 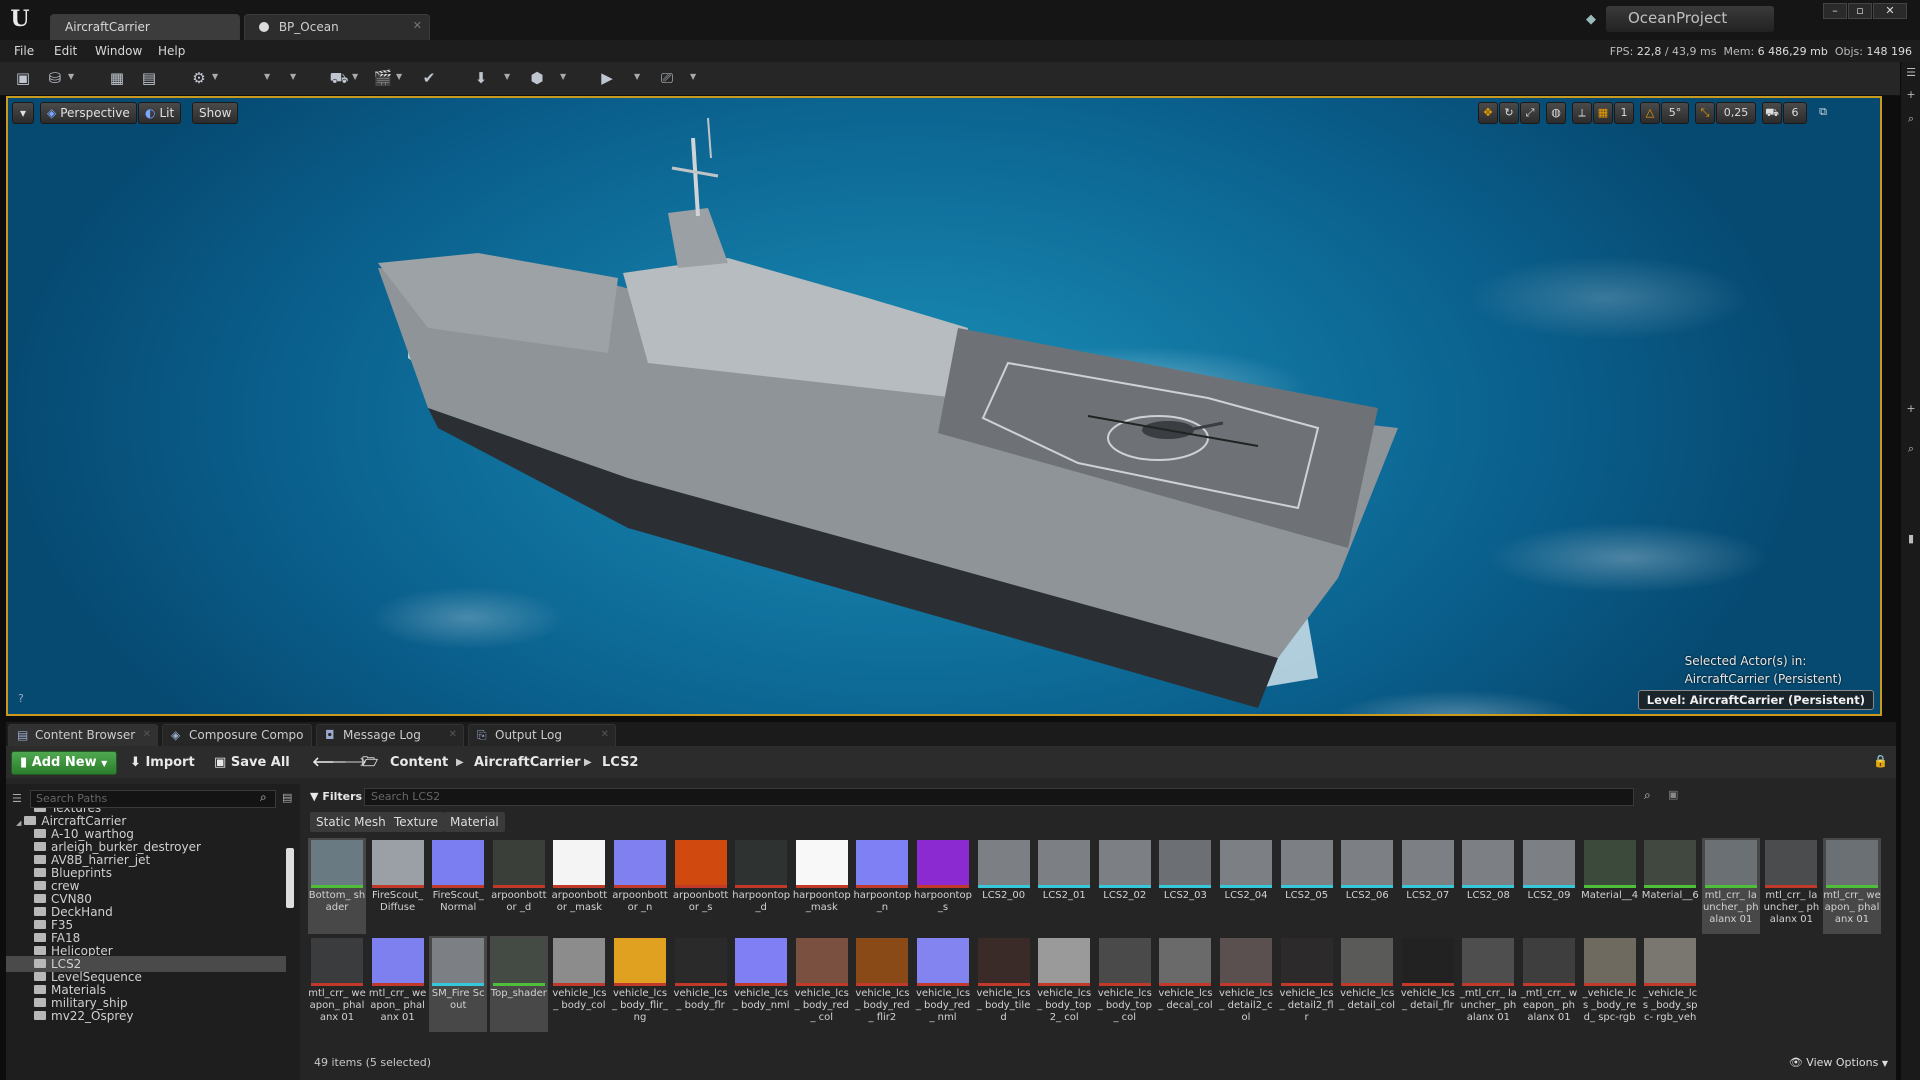 I want to click on asset-tile: FireScout_ Diffuse, so click(x=398, y=886).